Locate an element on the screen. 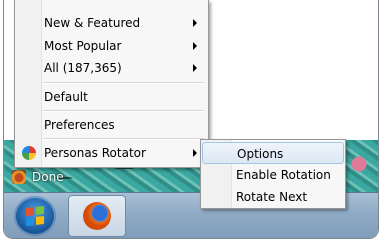 This screenshot has width=380, height=241. menu-item-all: All (187,365) is located at coordinates (111, 68).